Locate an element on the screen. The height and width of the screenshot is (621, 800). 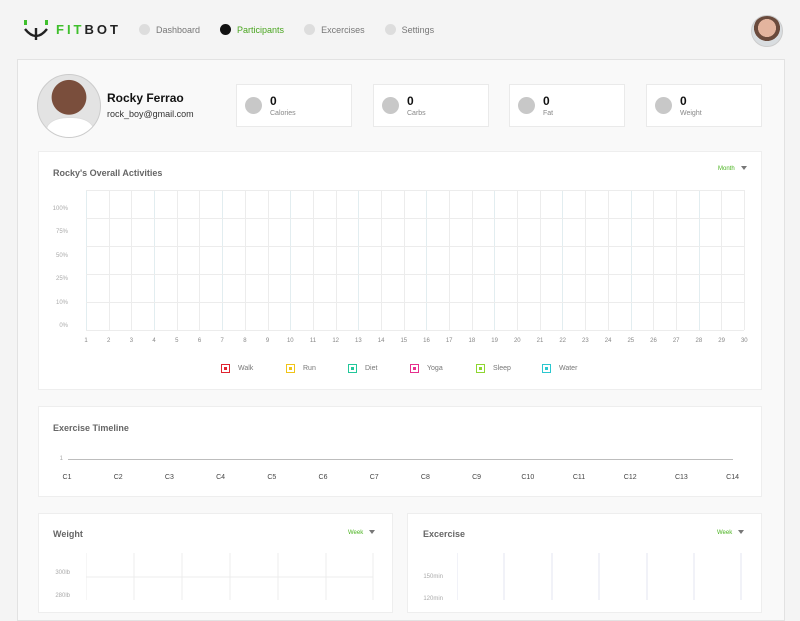
x-tick-label: 25 is located at coordinates (631, 341).